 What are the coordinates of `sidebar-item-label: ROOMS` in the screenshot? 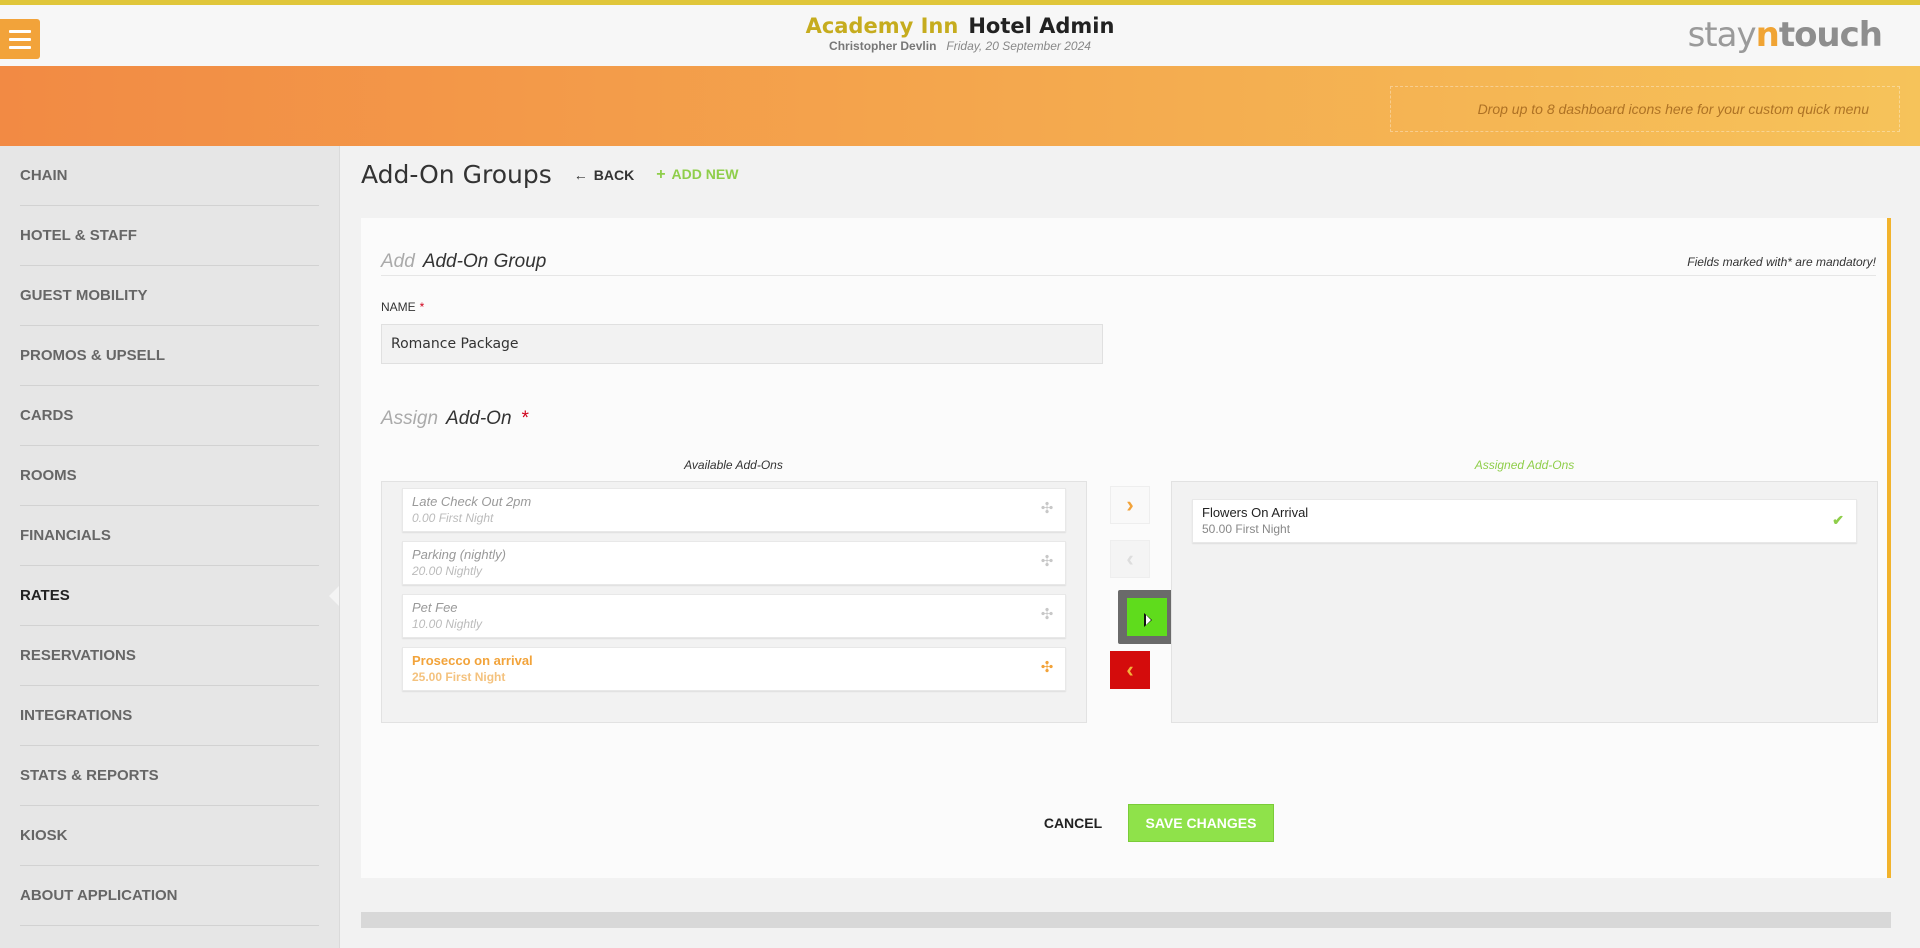 It's located at (48, 475).